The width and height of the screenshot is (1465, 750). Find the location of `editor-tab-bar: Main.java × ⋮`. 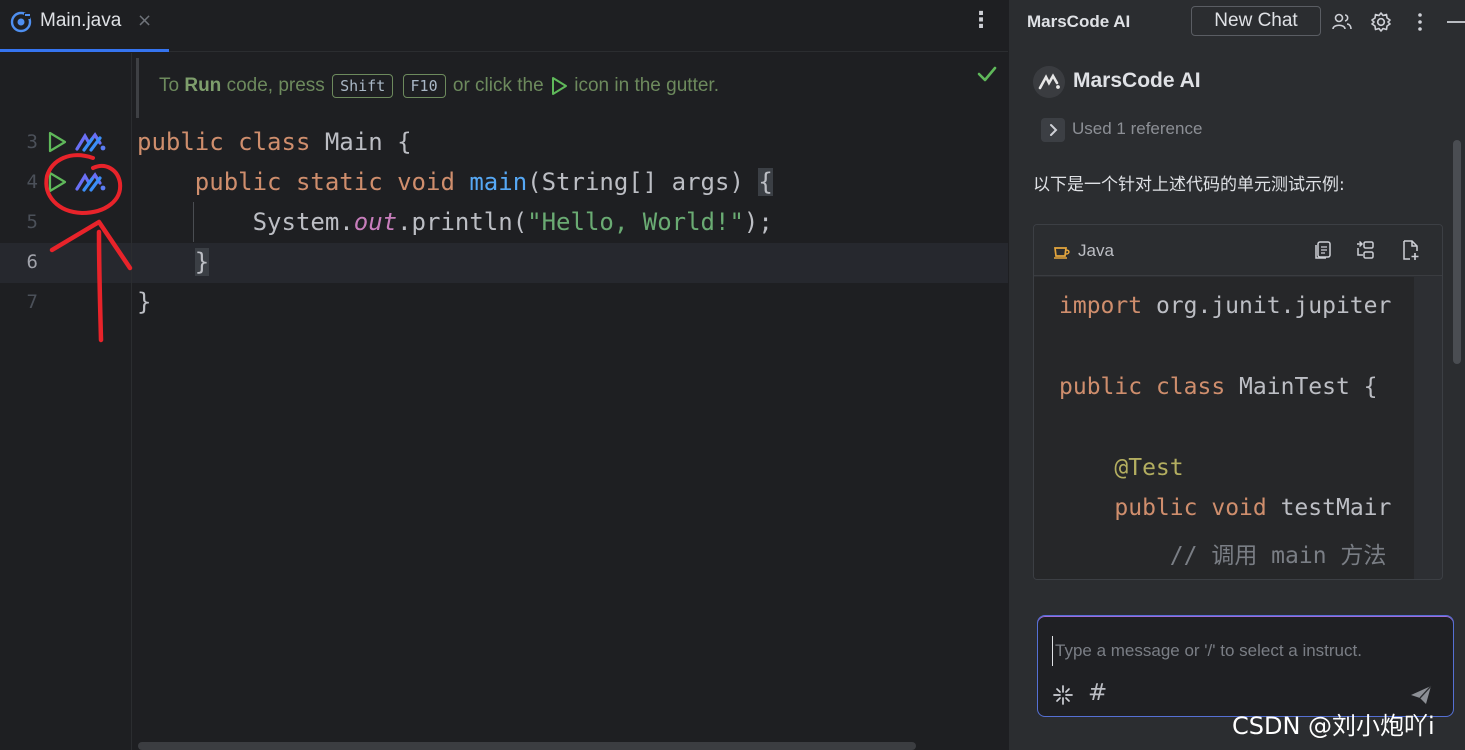

editor-tab-bar: Main.java × ⋮ is located at coordinates (504, 26).